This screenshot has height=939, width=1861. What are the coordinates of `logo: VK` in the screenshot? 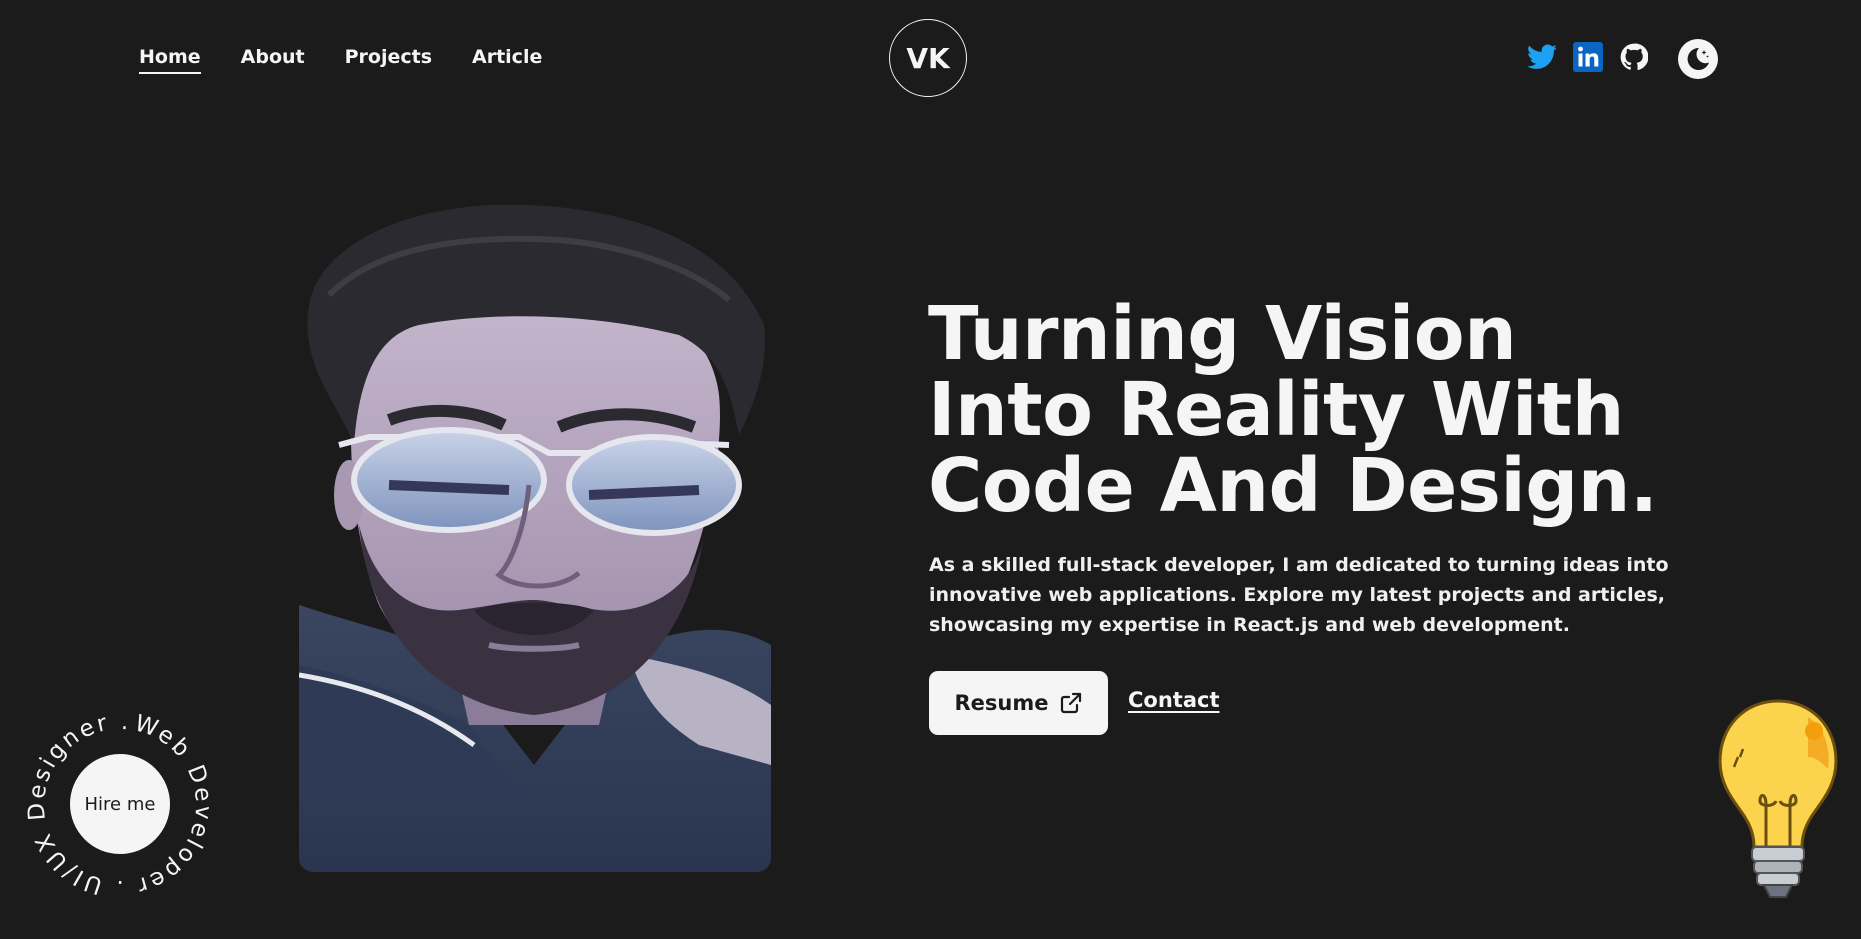 It's located at (928, 58).